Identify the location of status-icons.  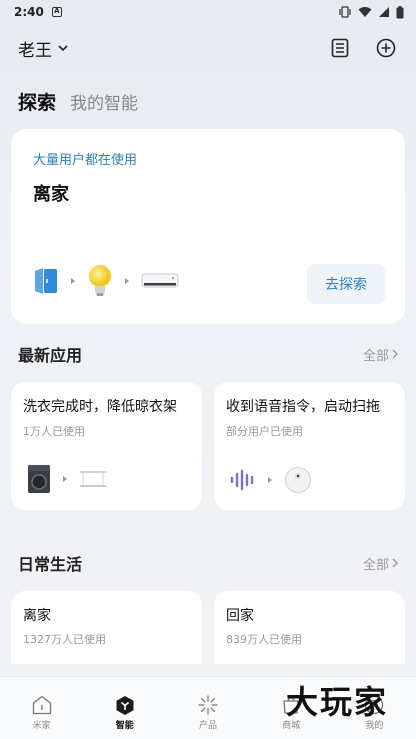
(371, 12).